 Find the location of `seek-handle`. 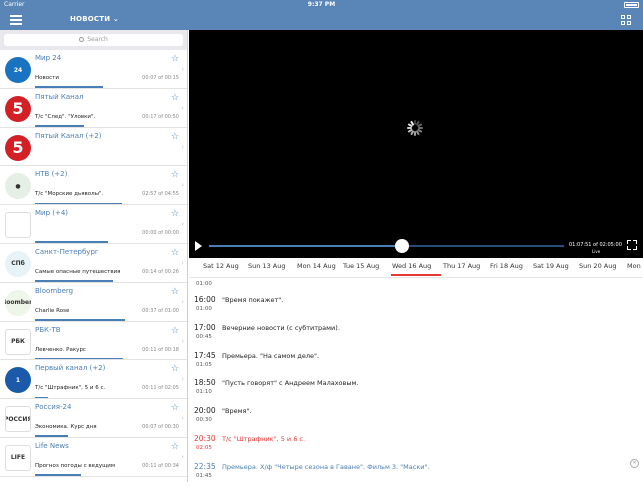

seek-handle is located at coordinates (402, 246).